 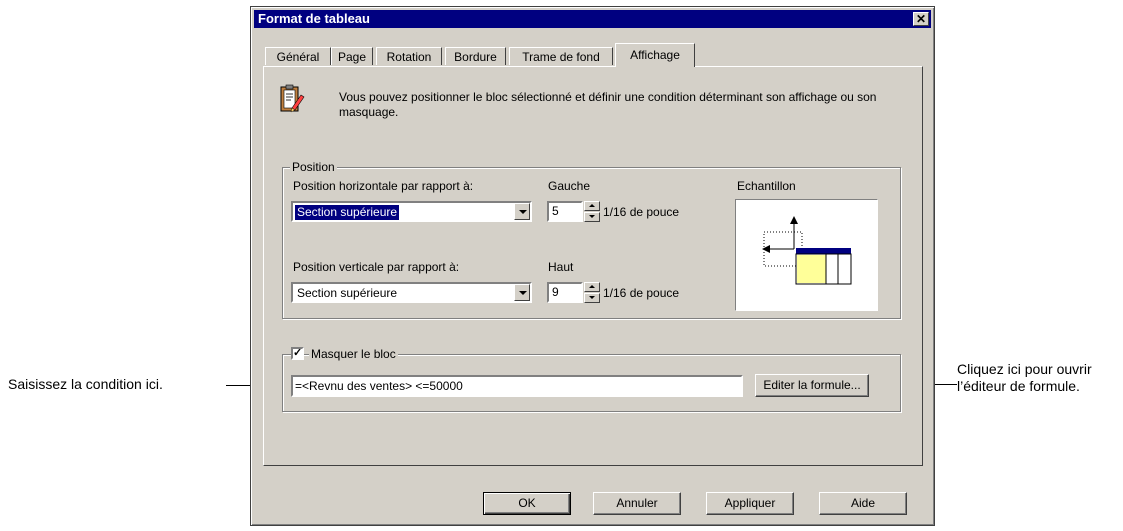 I want to click on vertical-position-value: Section supérieure, so click(x=347, y=293).